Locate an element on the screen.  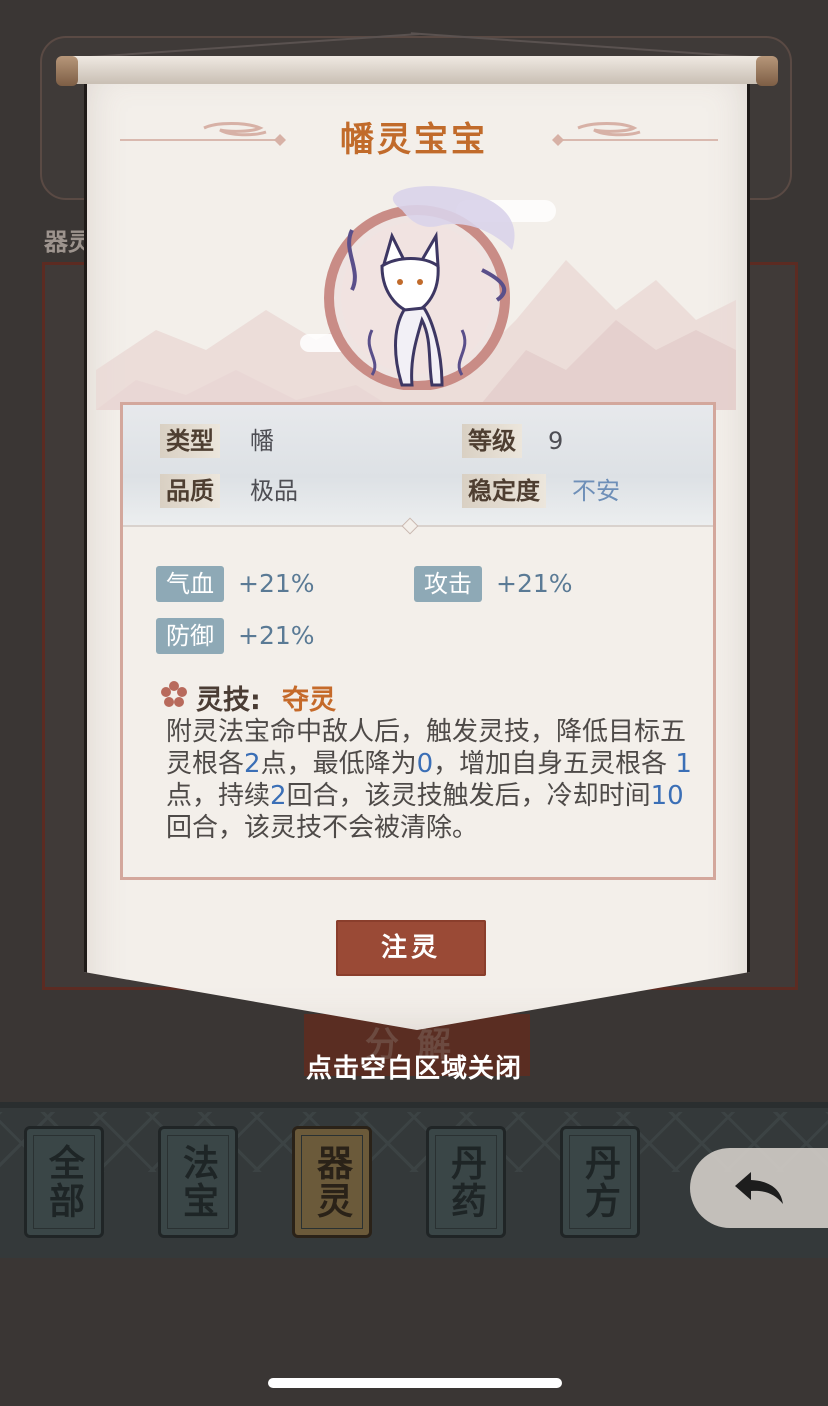
scroll-rod is located at coordinates (417, 70).